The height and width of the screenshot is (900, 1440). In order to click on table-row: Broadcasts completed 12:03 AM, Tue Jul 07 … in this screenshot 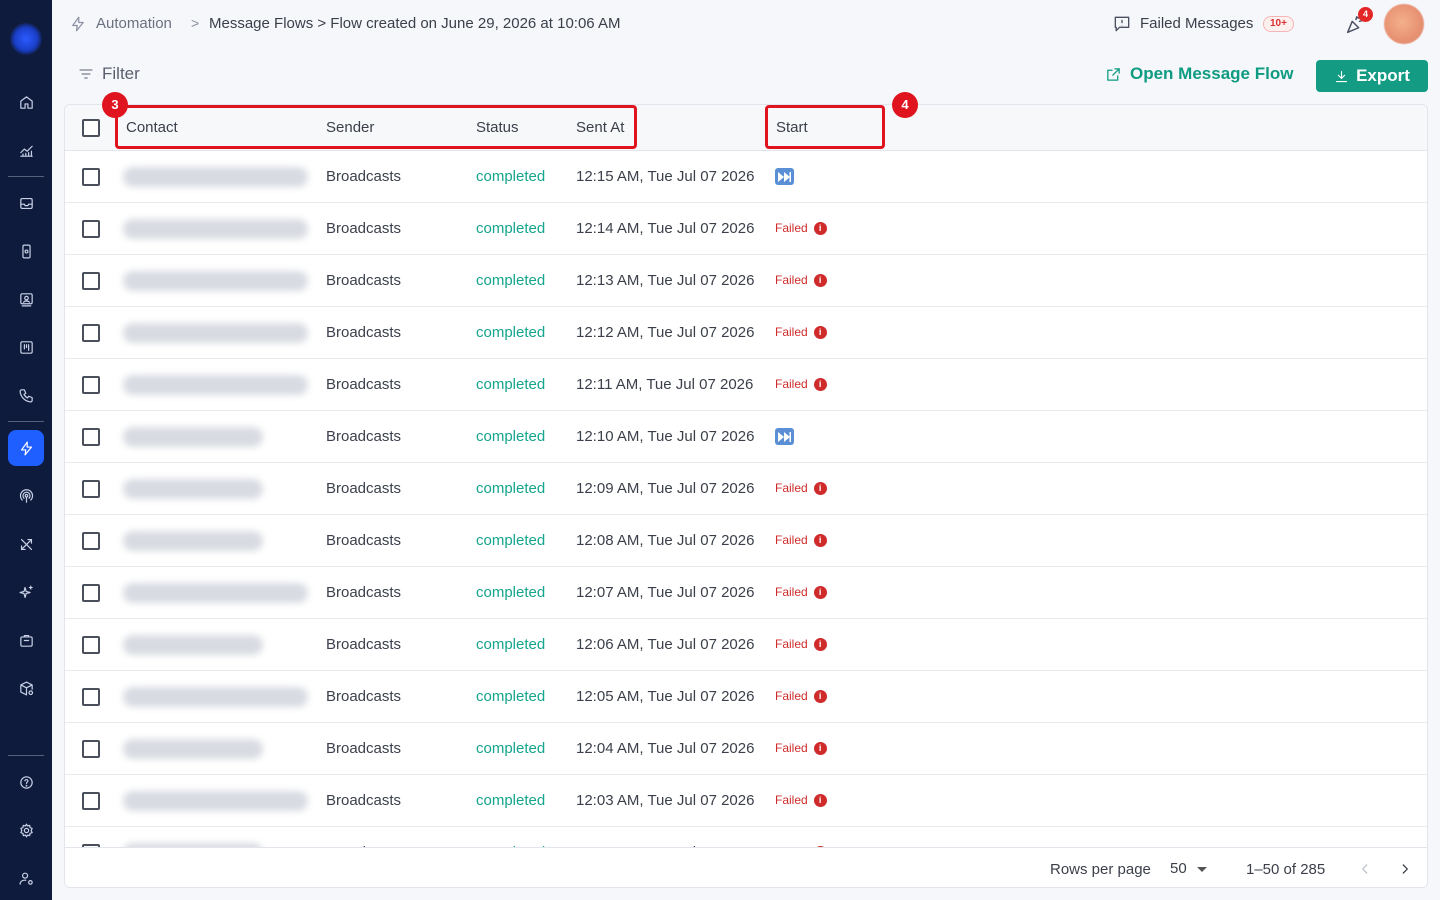, I will do `click(746, 801)`.